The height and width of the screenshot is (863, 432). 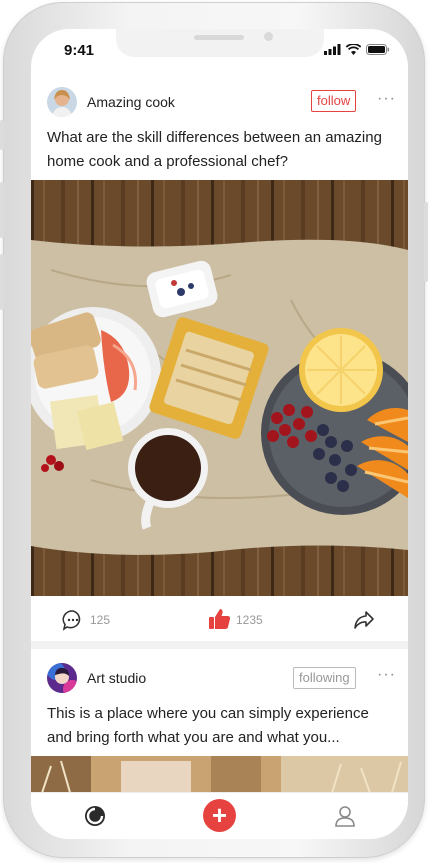 What do you see at coordinates (79, 50) in the screenshot?
I see `status-time: 9:41` at bounding box center [79, 50].